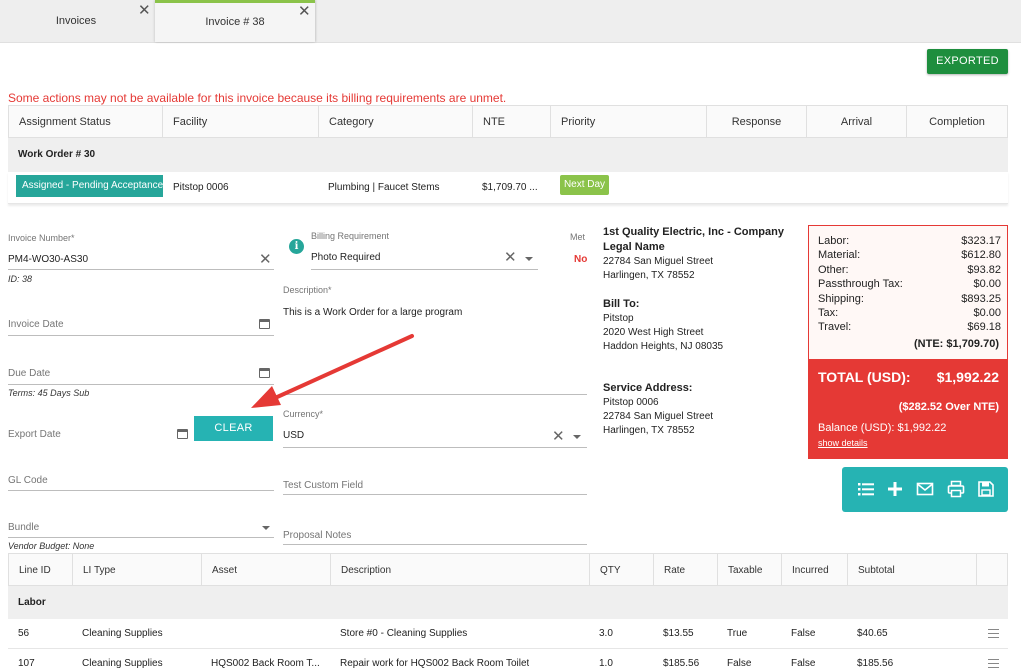 The height and width of the screenshot is (670, 1021). What do you see at coordinates (396, 122) in the screenshot?
I see `column-header: Category` at bounding box center [396, 122].